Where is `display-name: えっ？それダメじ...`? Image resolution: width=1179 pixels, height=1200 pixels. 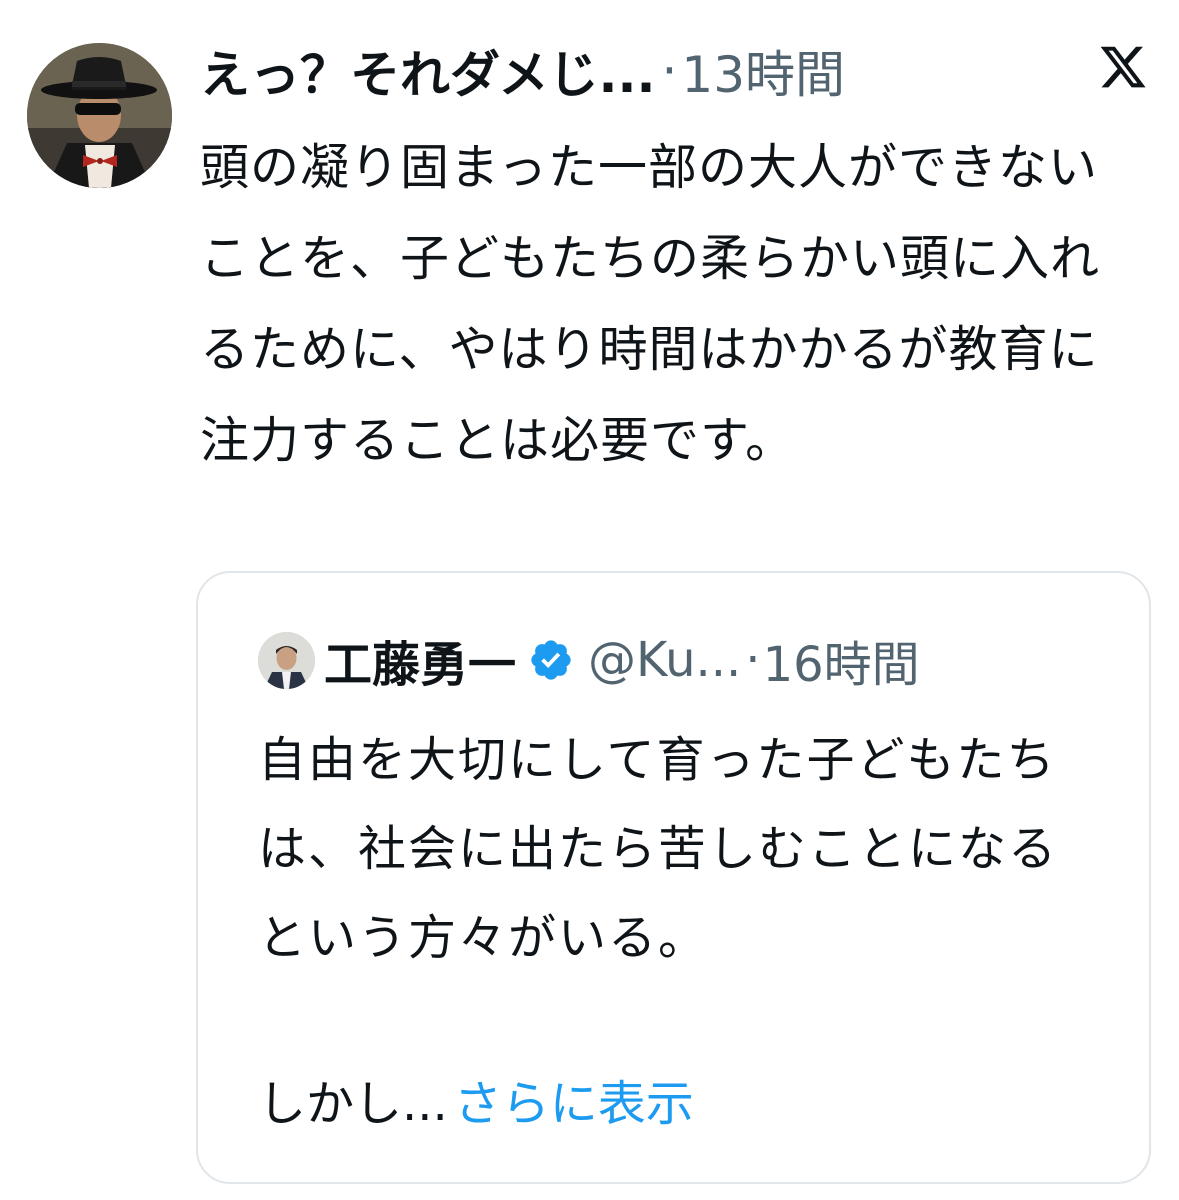 display-name: えっ？それダメじ... is located at coordinates (427, 71).